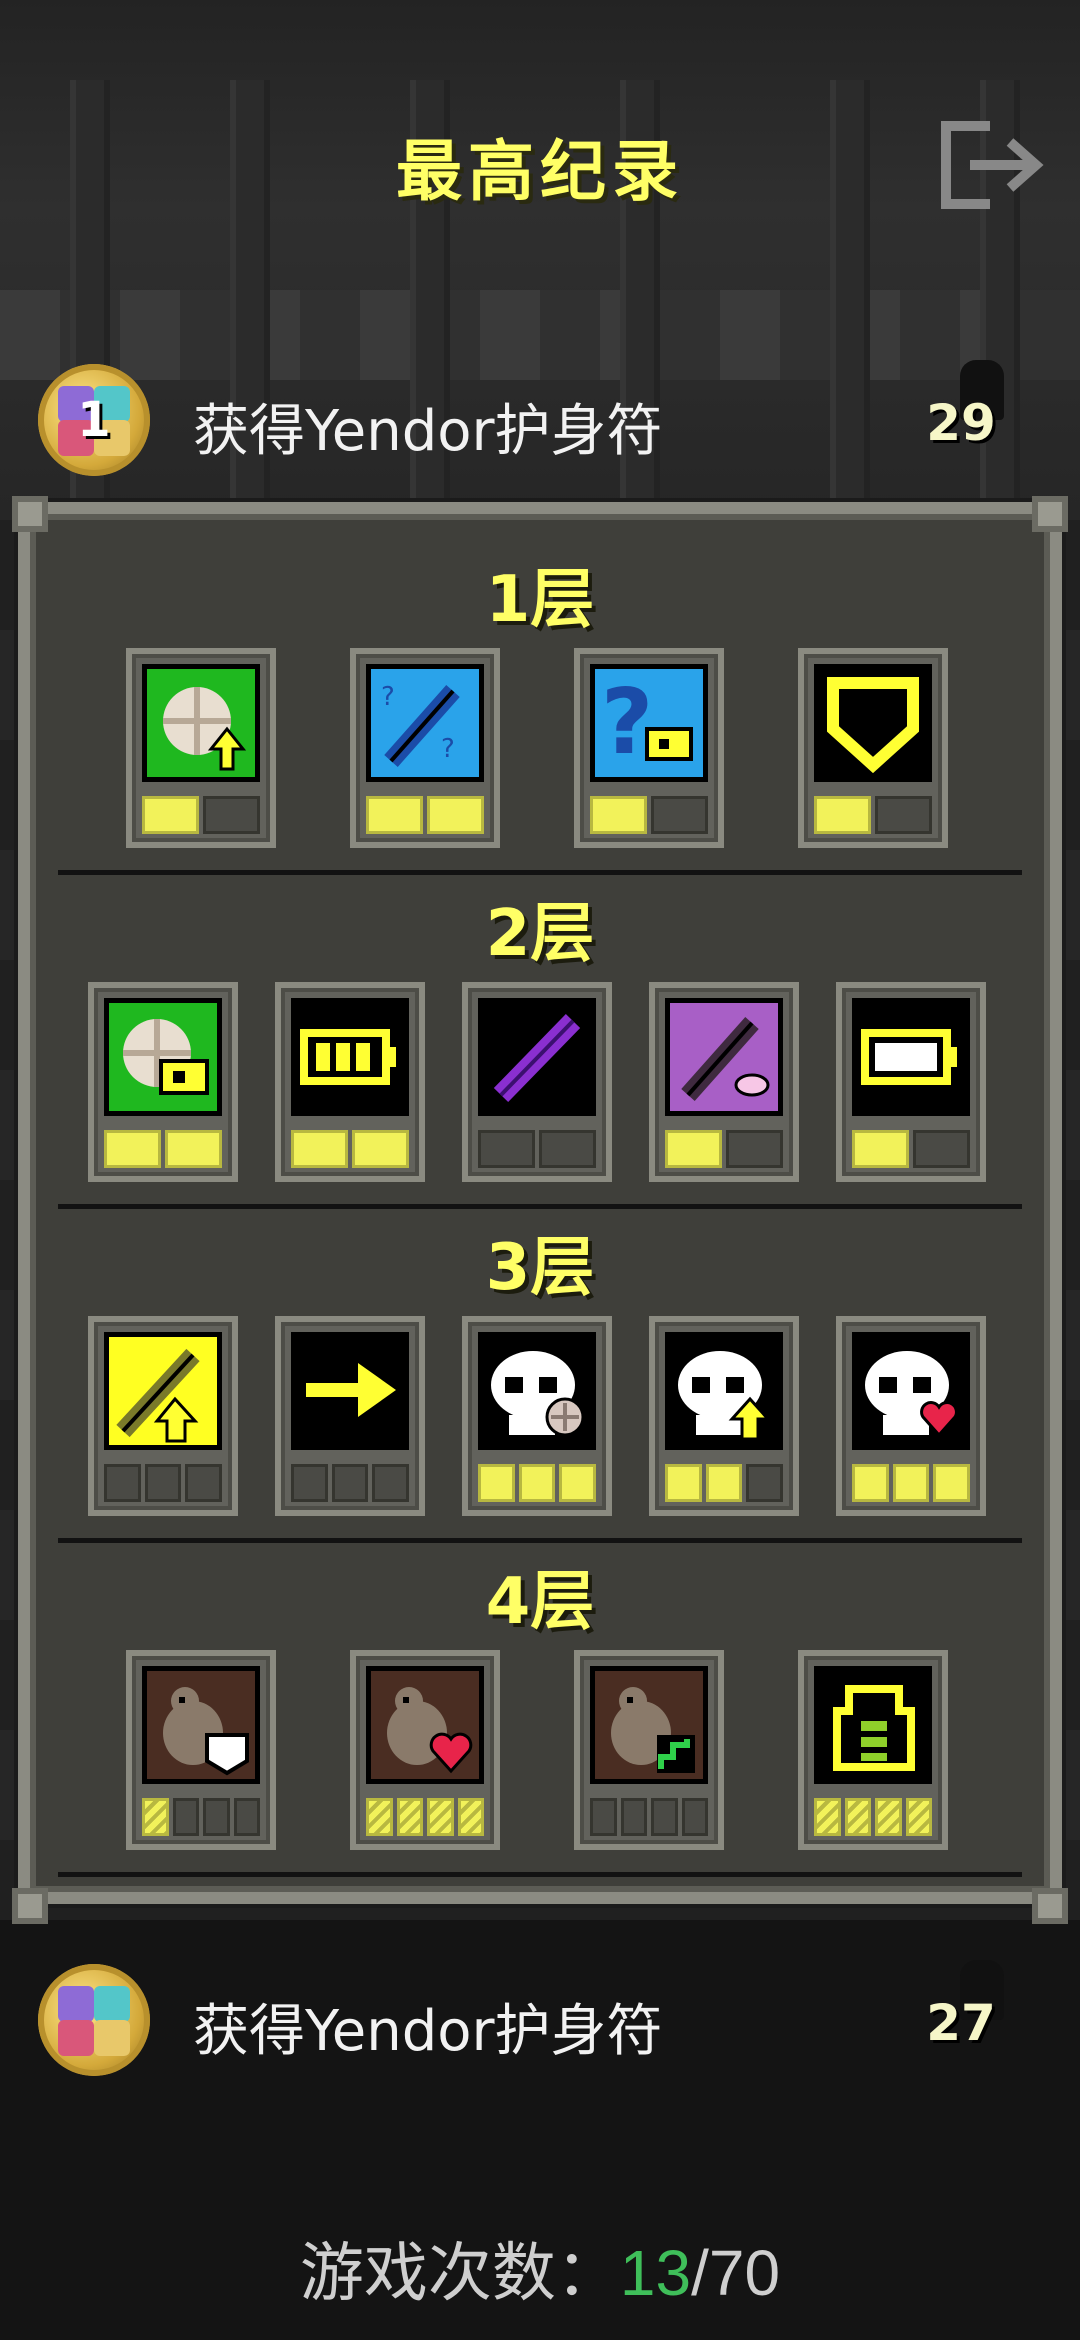  I want to click on skull-plus-icon, so click(538, 1394).